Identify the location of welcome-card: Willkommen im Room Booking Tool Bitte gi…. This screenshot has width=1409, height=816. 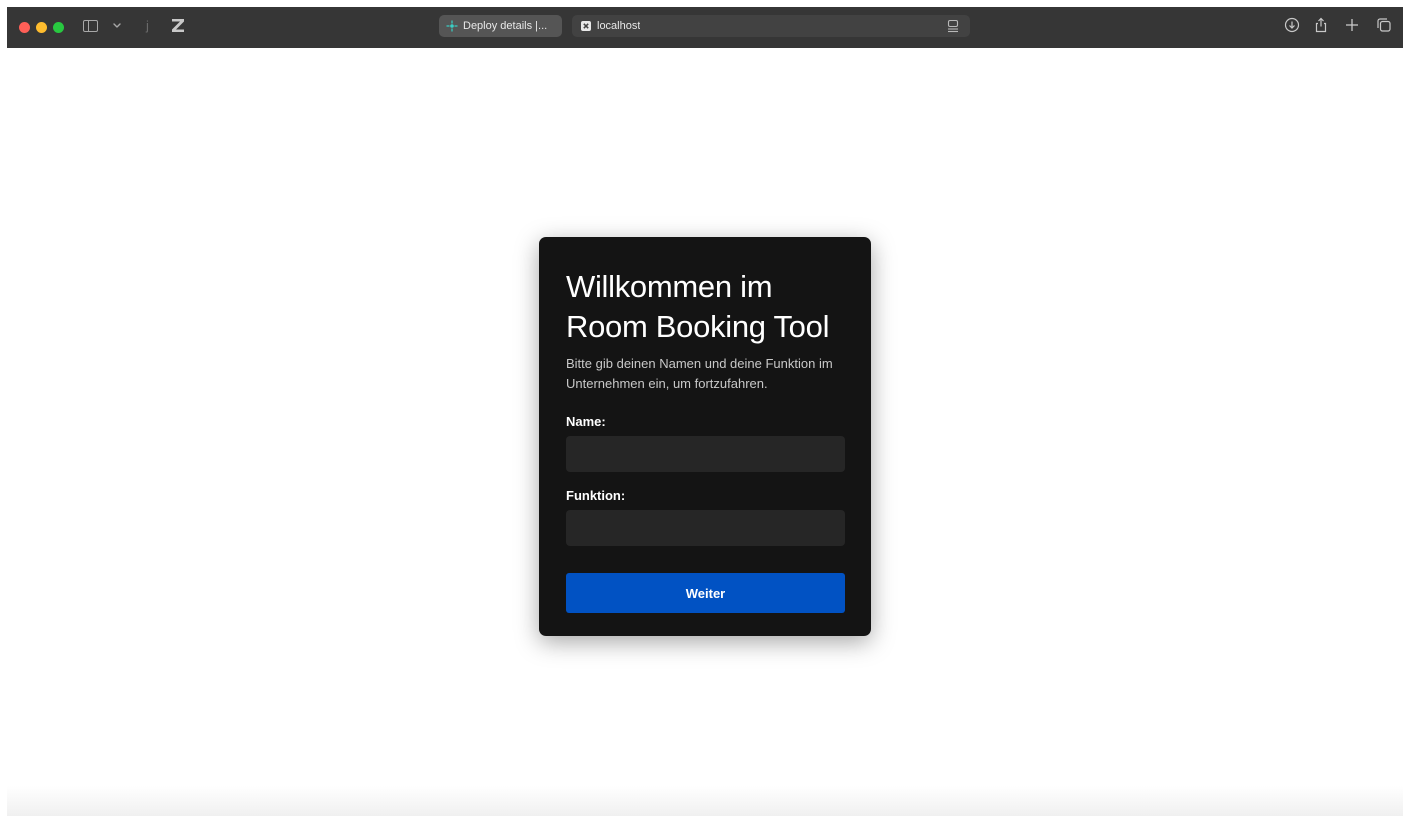
(705, 436).